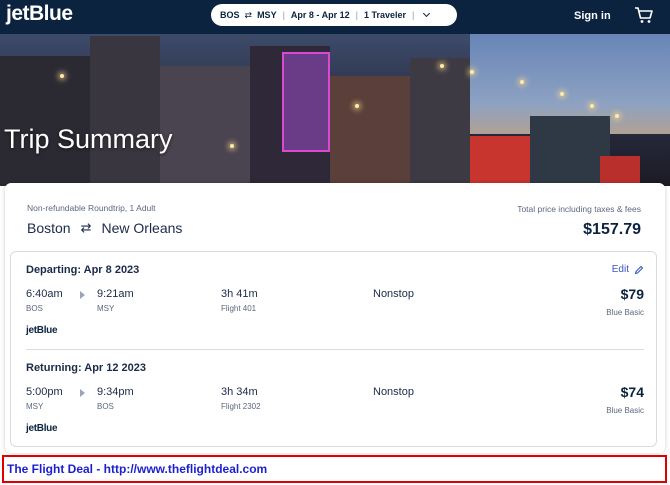 This screenshot has height=485, width=670. Describe the element at coordinates (384, 15) in the screenshot. I see `search-travelers: 1 Traveler` at that location.